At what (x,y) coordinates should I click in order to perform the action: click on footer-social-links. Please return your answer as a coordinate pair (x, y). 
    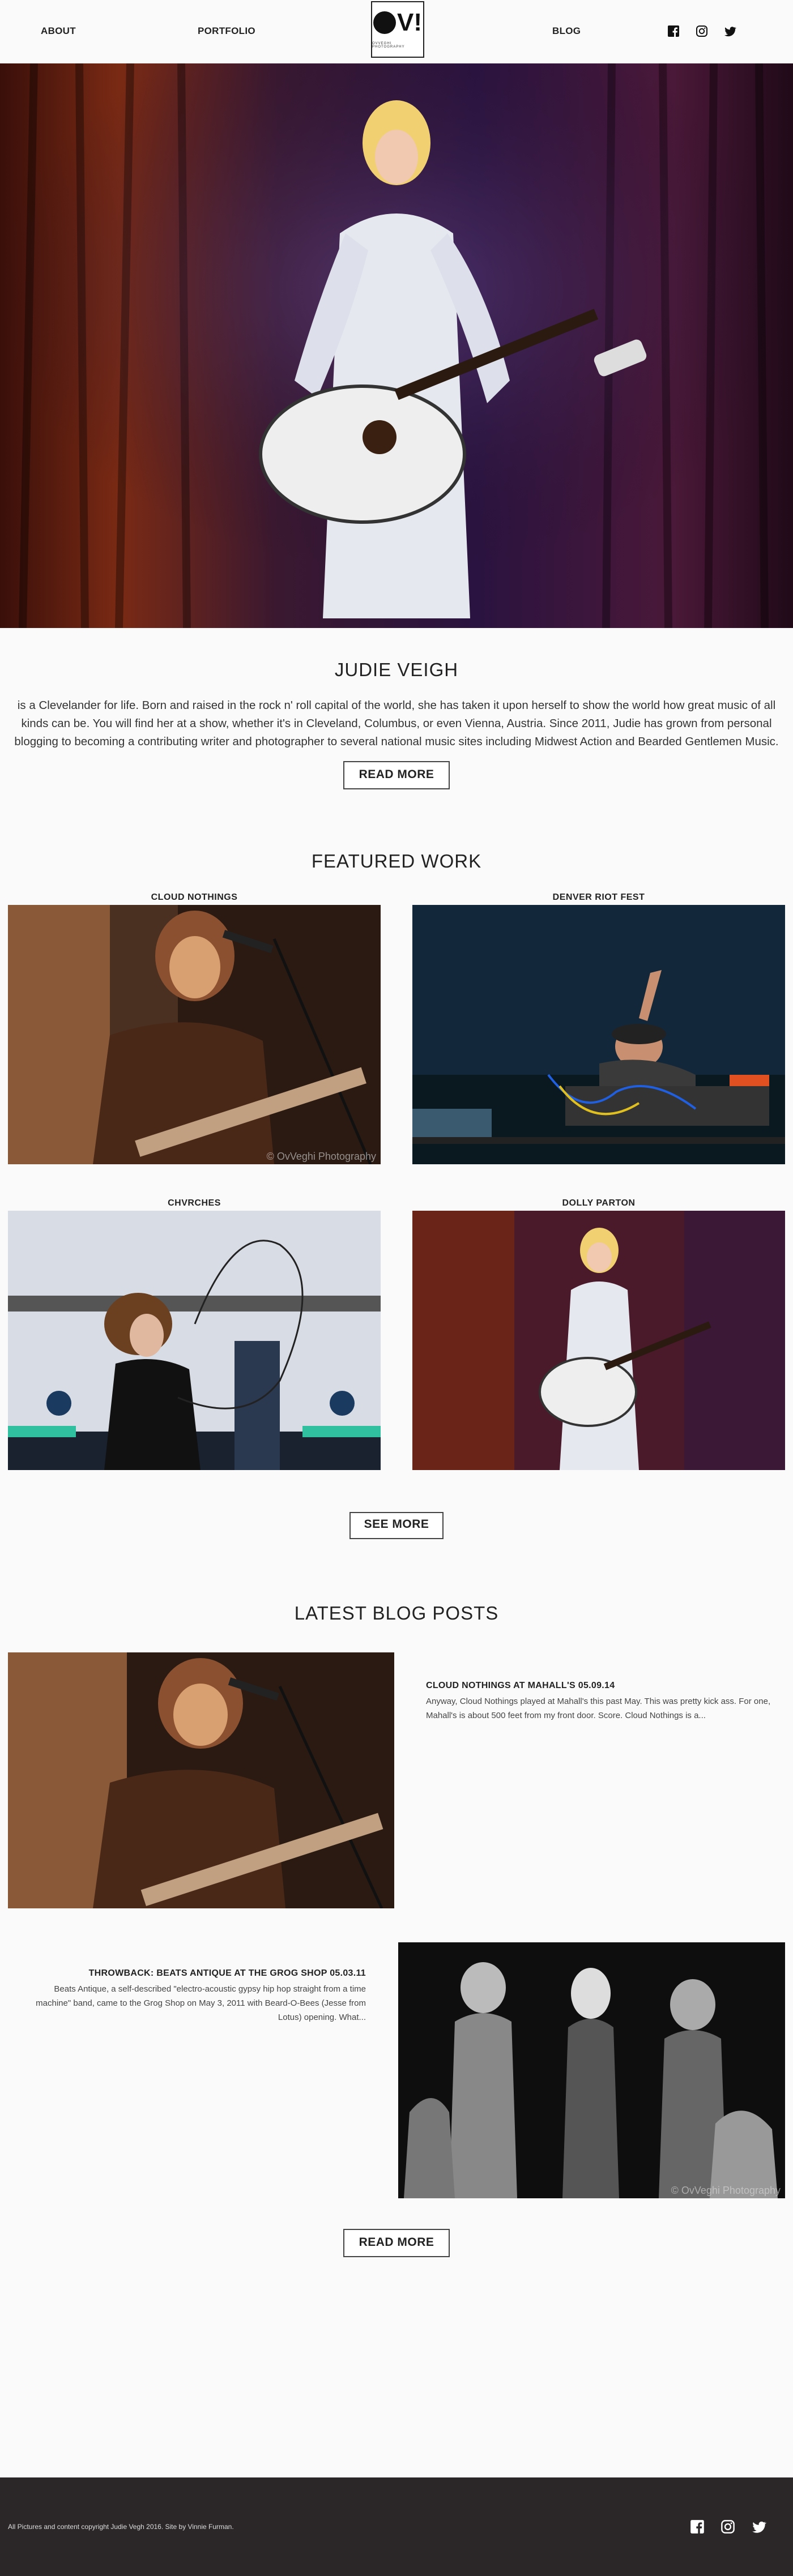
    Looking at the image, I should click on (728, 2528).